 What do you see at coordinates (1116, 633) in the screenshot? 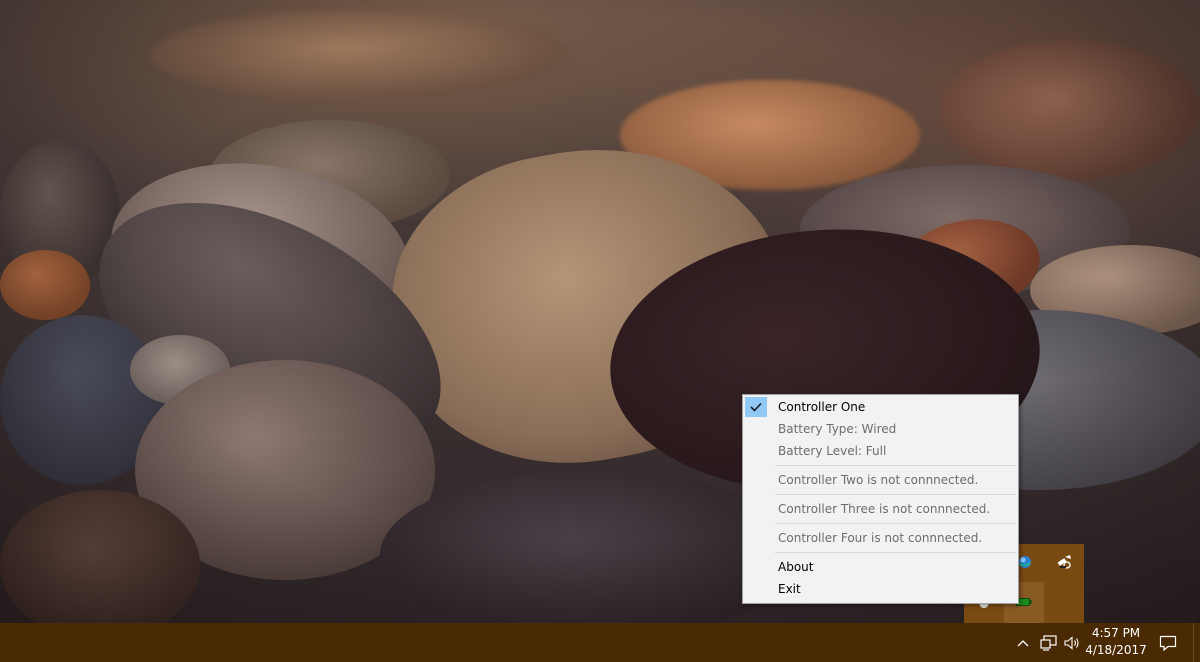
I see `clock-time: 4:57 PM` at bounding box center [1116, 633].